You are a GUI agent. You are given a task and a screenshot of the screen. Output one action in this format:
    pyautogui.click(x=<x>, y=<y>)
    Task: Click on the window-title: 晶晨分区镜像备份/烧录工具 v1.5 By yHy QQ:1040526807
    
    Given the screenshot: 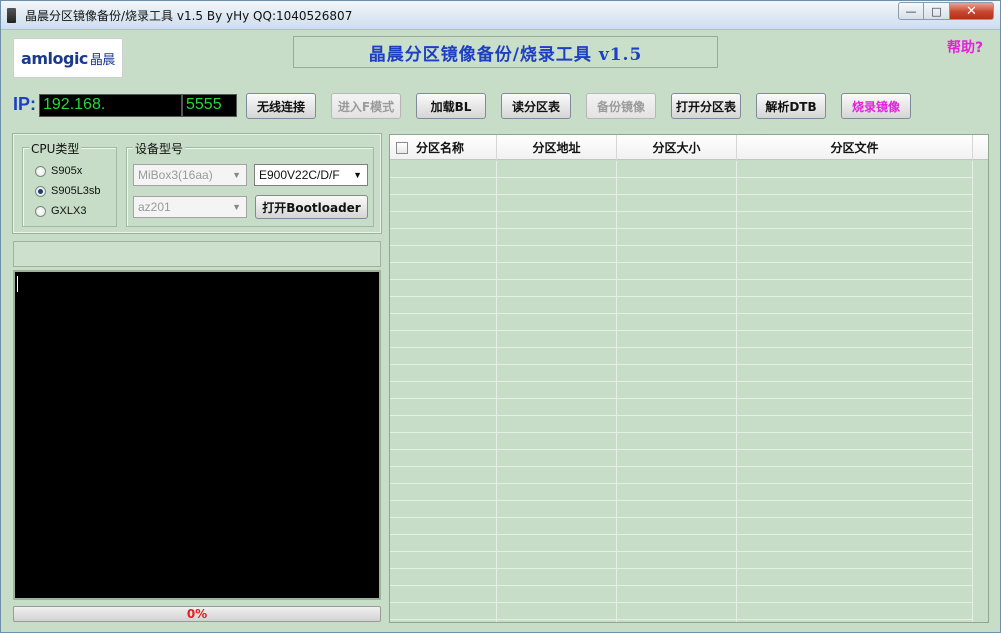 What is the action you would take?
    pyautogui.click(x=189, y=16)
    